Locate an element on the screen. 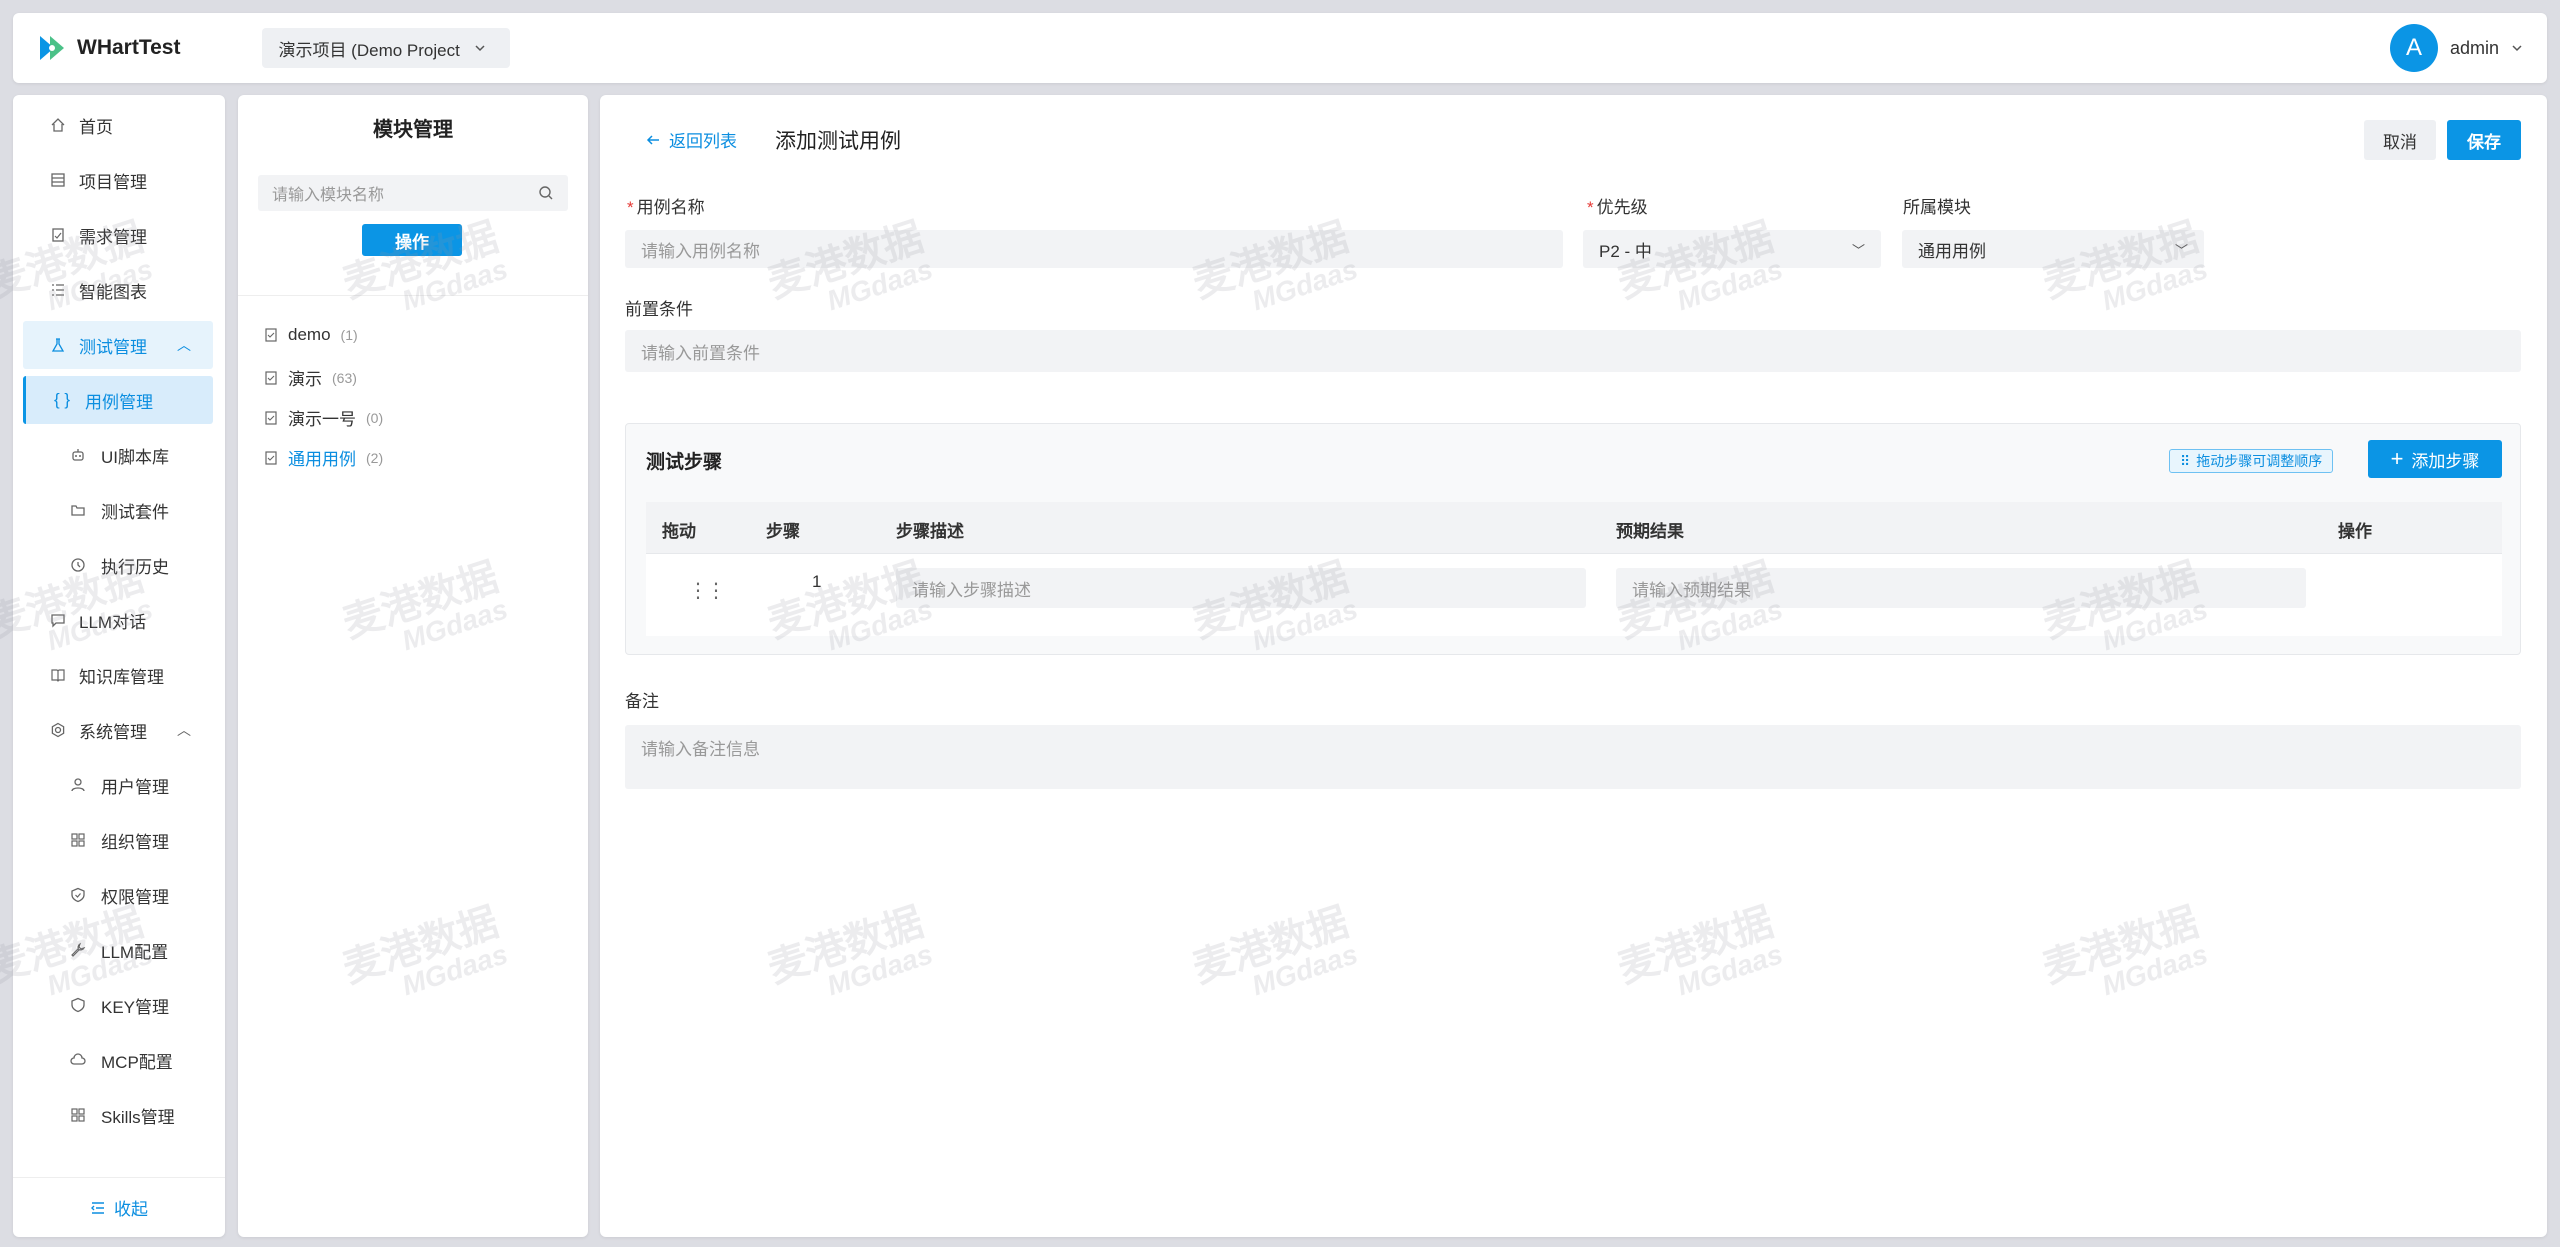 The height and width of the screenshot is (1247, 2560). key-shield-icon is located at coordinates (78, 1005).